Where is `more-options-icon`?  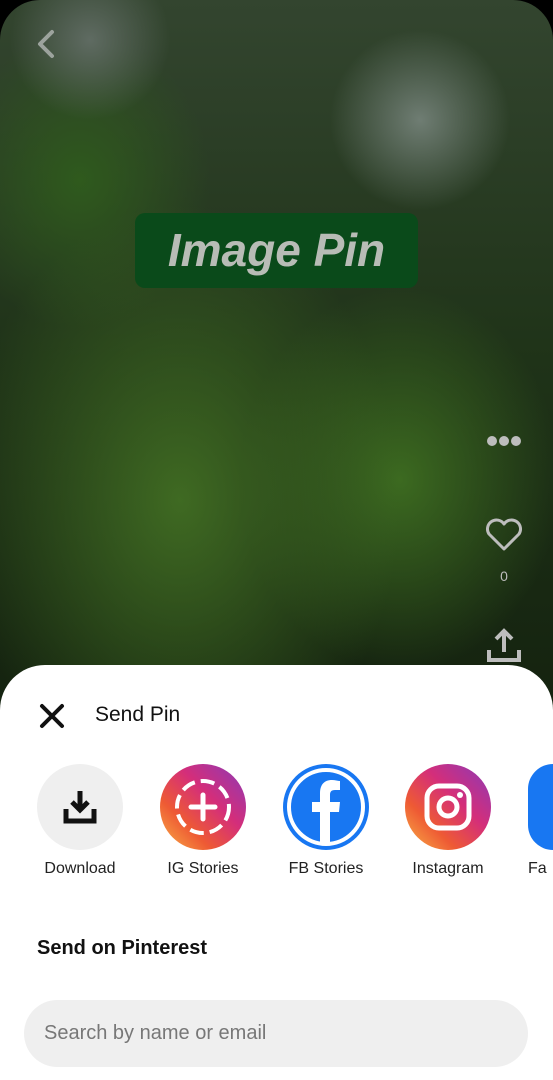
more-options-icon is located at coordinates (504, 441).